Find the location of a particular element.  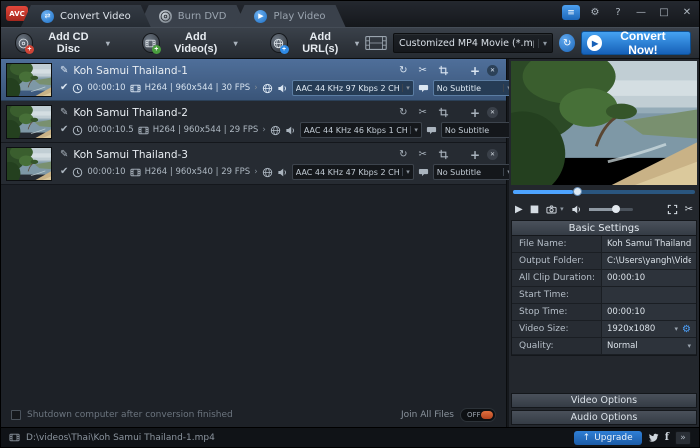

refresh-profile-icon: ↻ is located at coordinates (567, 43).